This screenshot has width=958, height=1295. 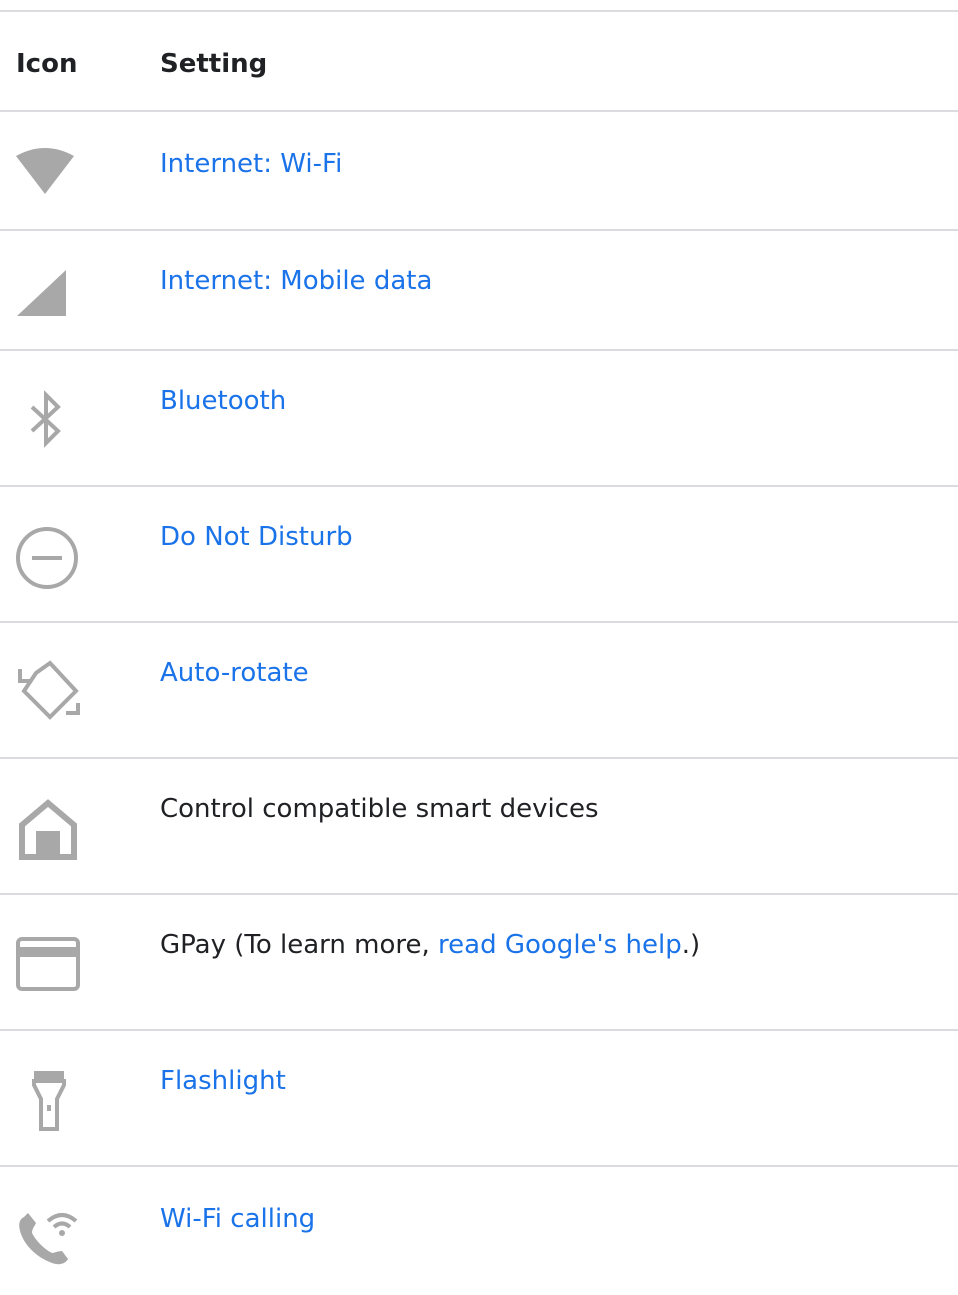 I want to click on home-icon, so click(x=49, y=830).